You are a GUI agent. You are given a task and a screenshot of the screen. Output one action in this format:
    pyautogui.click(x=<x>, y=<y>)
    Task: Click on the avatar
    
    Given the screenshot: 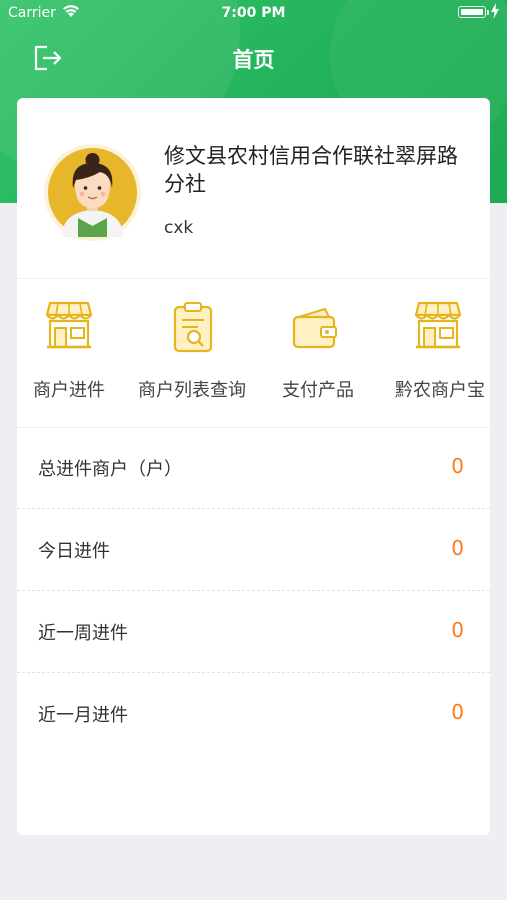 What is the action you would take?
    pyautogui.click(x=92, y=192)
    